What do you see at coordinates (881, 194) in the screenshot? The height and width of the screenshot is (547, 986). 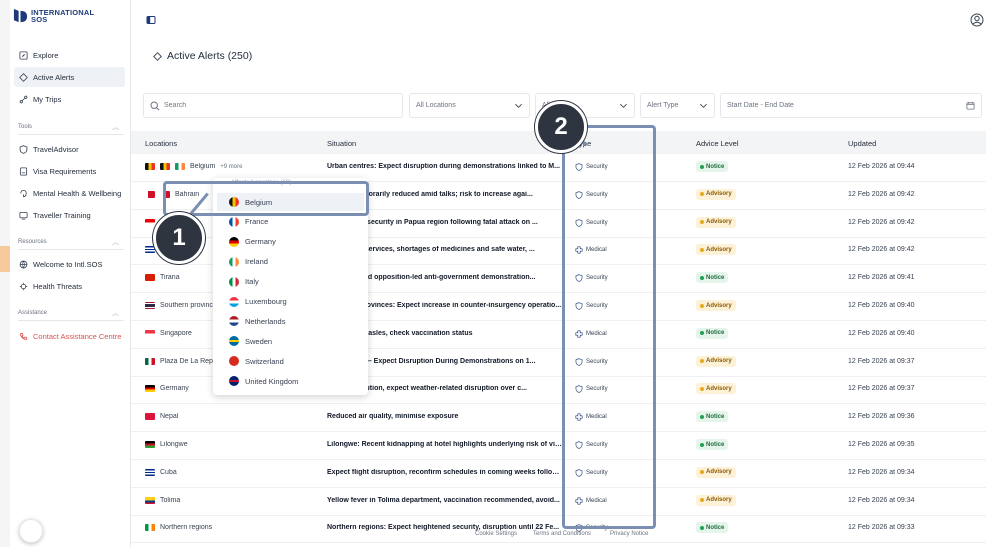 I see `updated-cell: 12 Feb 2026 at 09:42` at bounding box center [881, 194].